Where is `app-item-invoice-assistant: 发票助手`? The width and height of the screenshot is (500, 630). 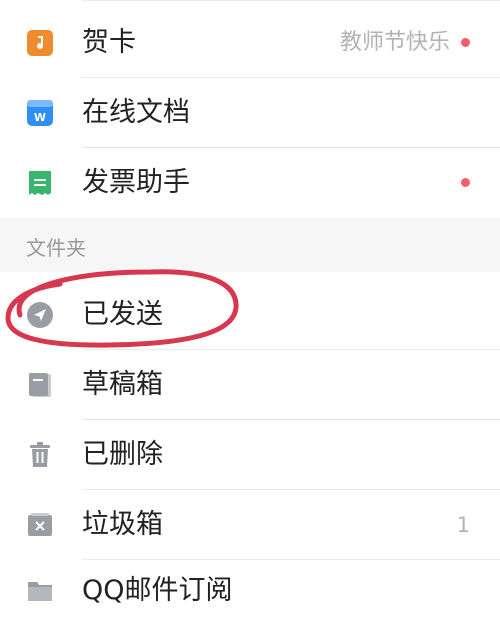 app-item-invoice-assistant: 发票助手 is located at coordinates (250, 183).